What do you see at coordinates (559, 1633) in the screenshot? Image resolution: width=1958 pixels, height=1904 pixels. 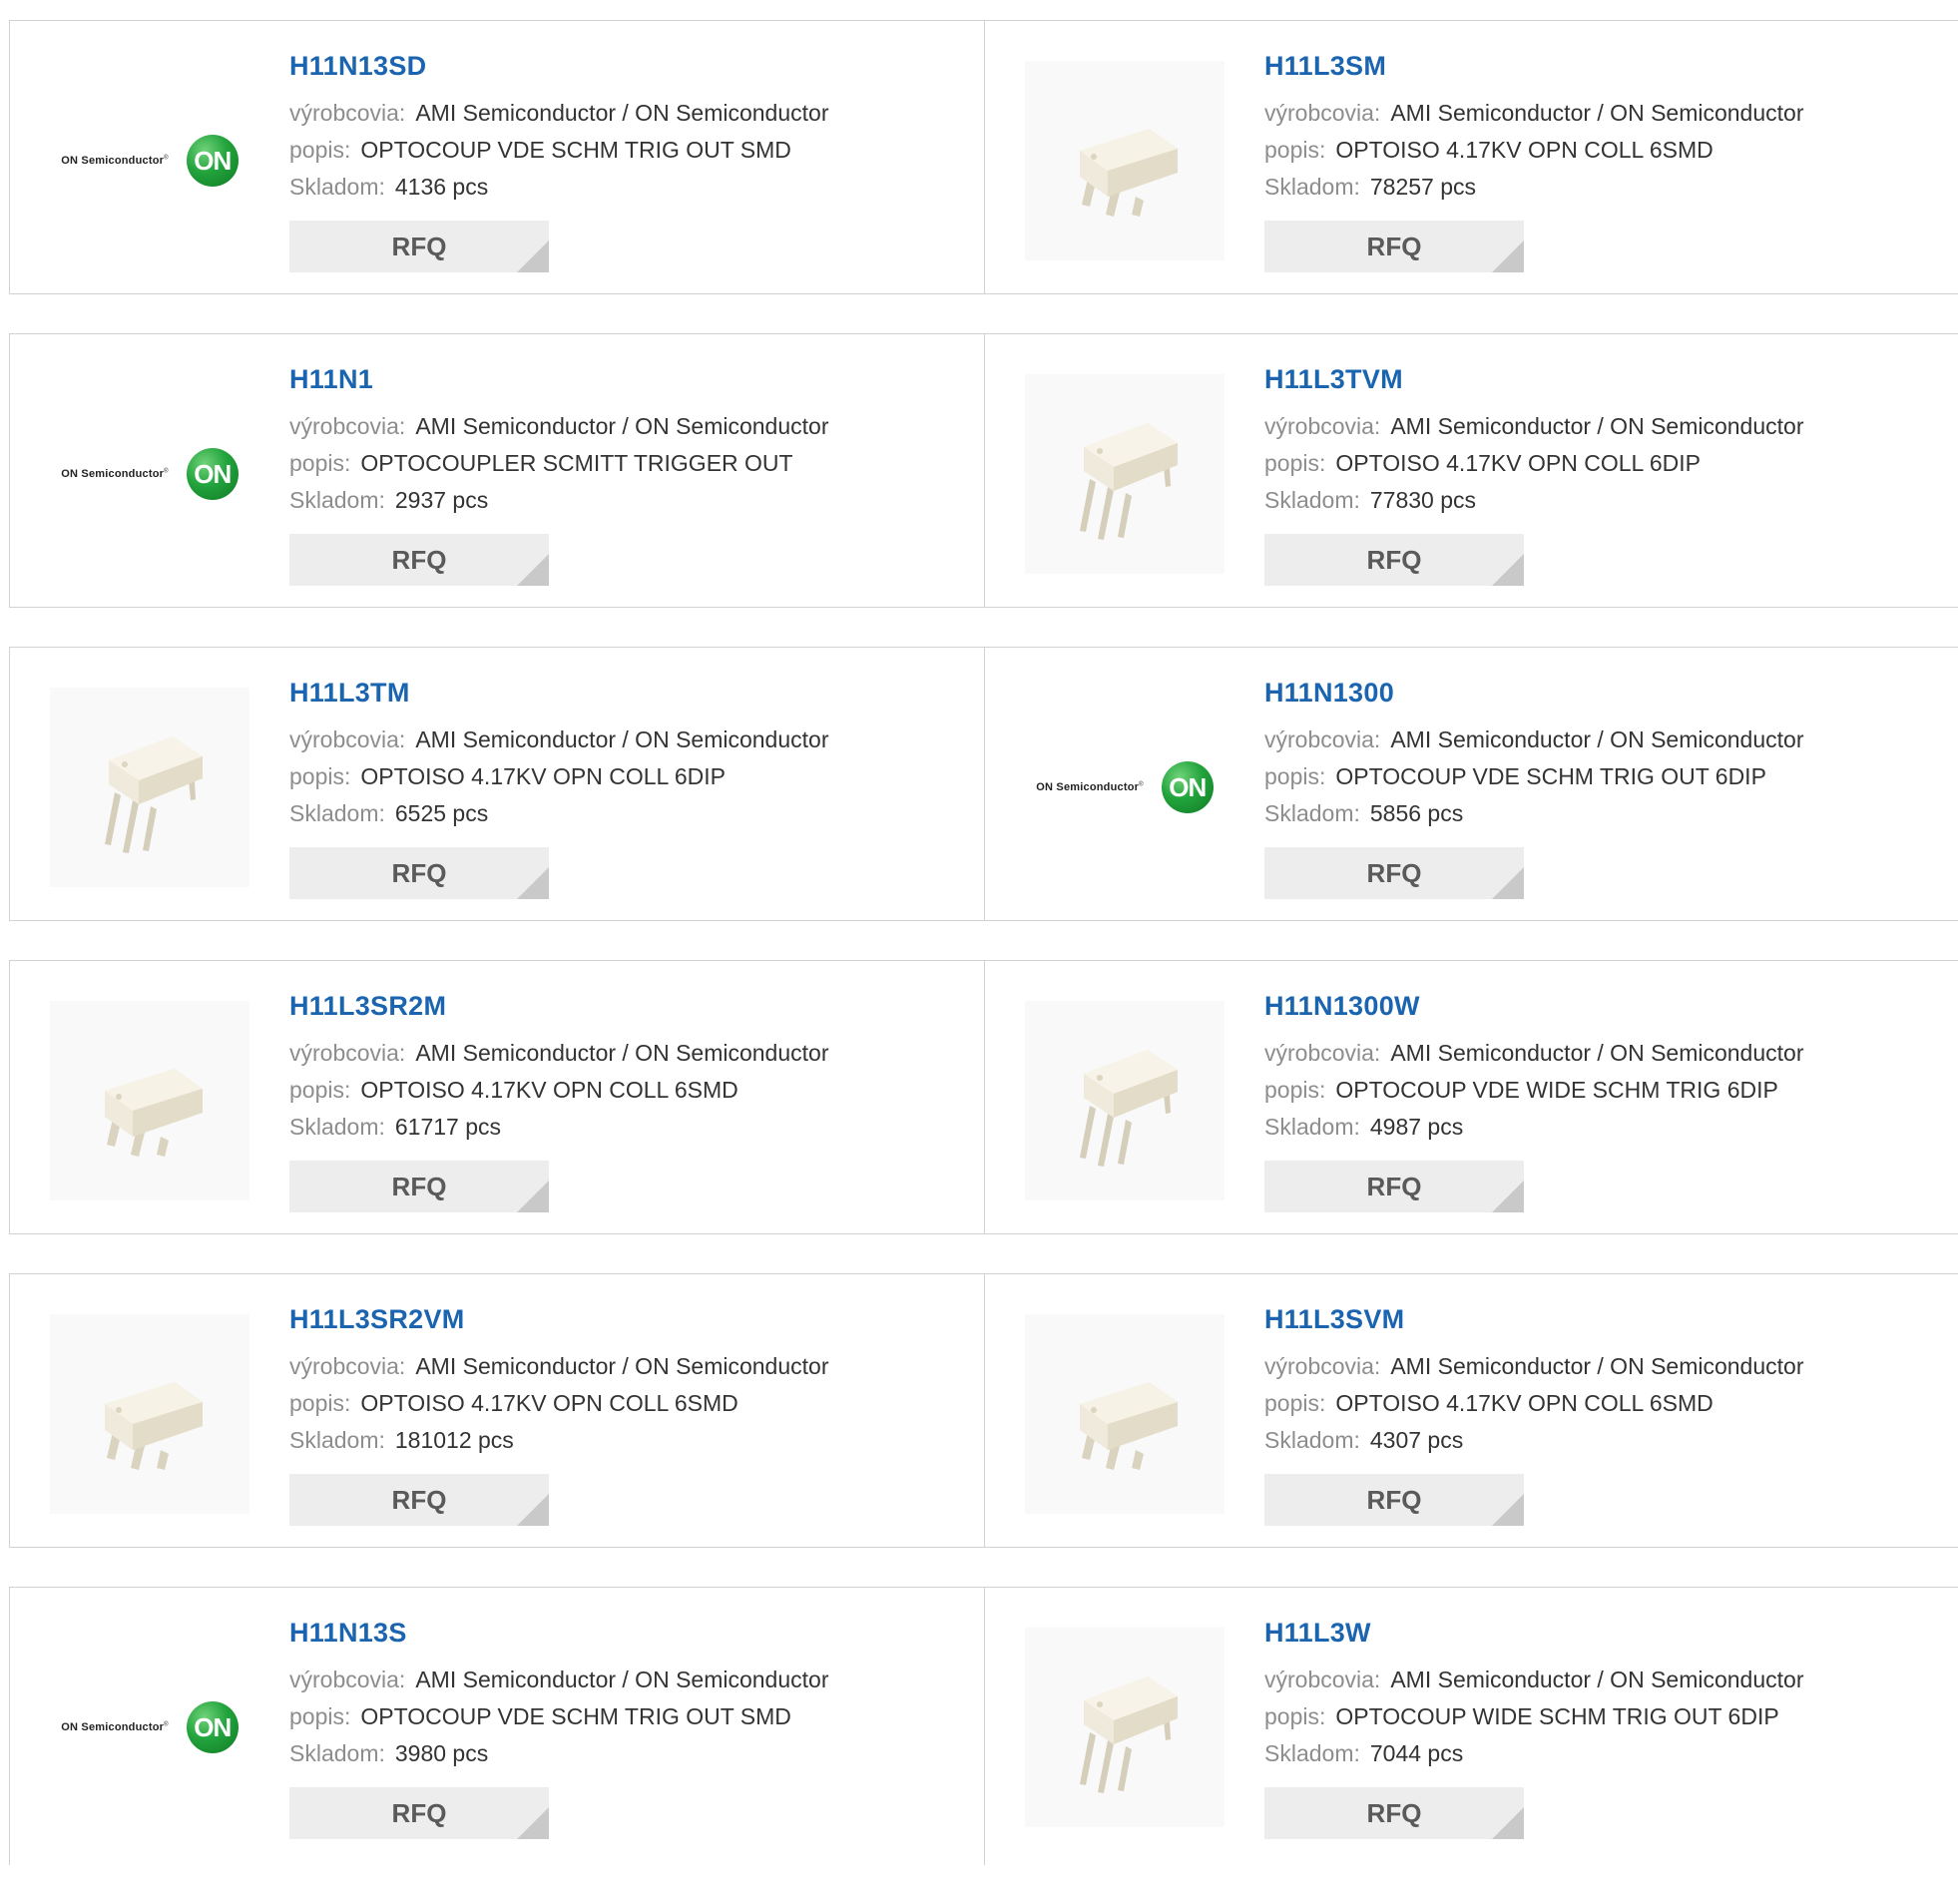 I see `part-number-link: H11N13S` at bounding box center [559, 1633].